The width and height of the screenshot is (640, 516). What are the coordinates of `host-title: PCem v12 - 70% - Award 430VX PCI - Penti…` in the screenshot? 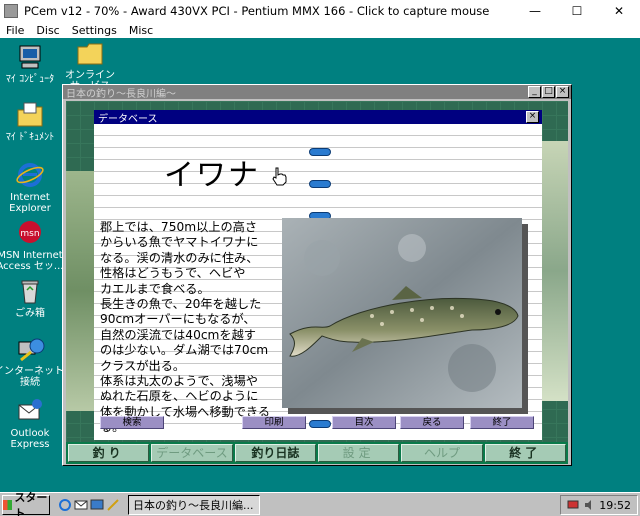 It's located at (257, 11).